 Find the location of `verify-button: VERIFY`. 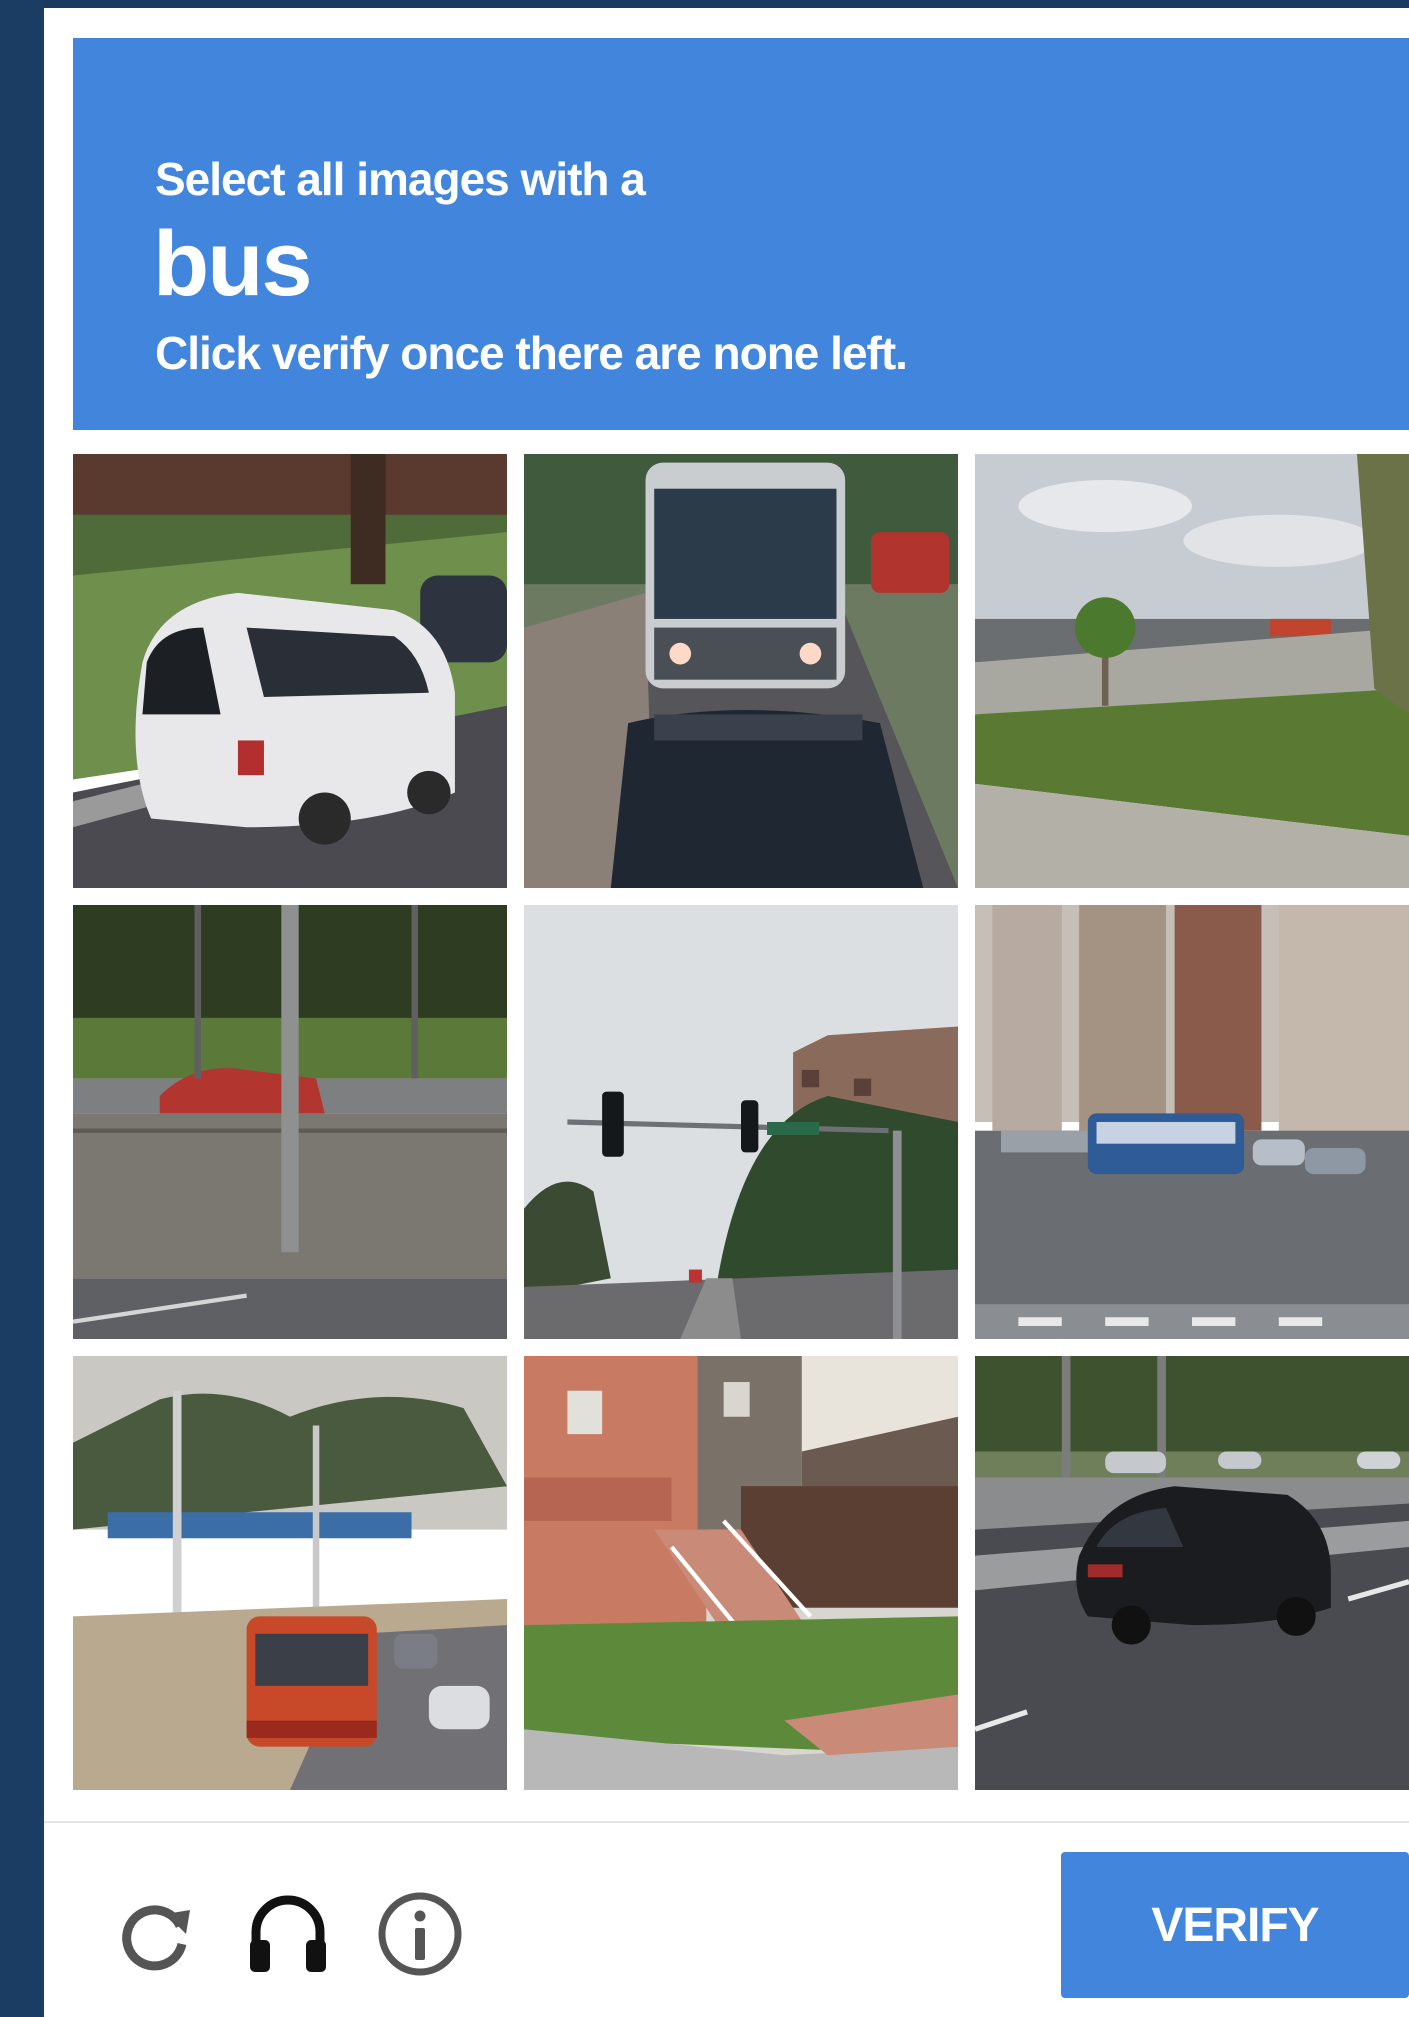

verify-button: VERIFY is located at coordinates (1235, 1925).